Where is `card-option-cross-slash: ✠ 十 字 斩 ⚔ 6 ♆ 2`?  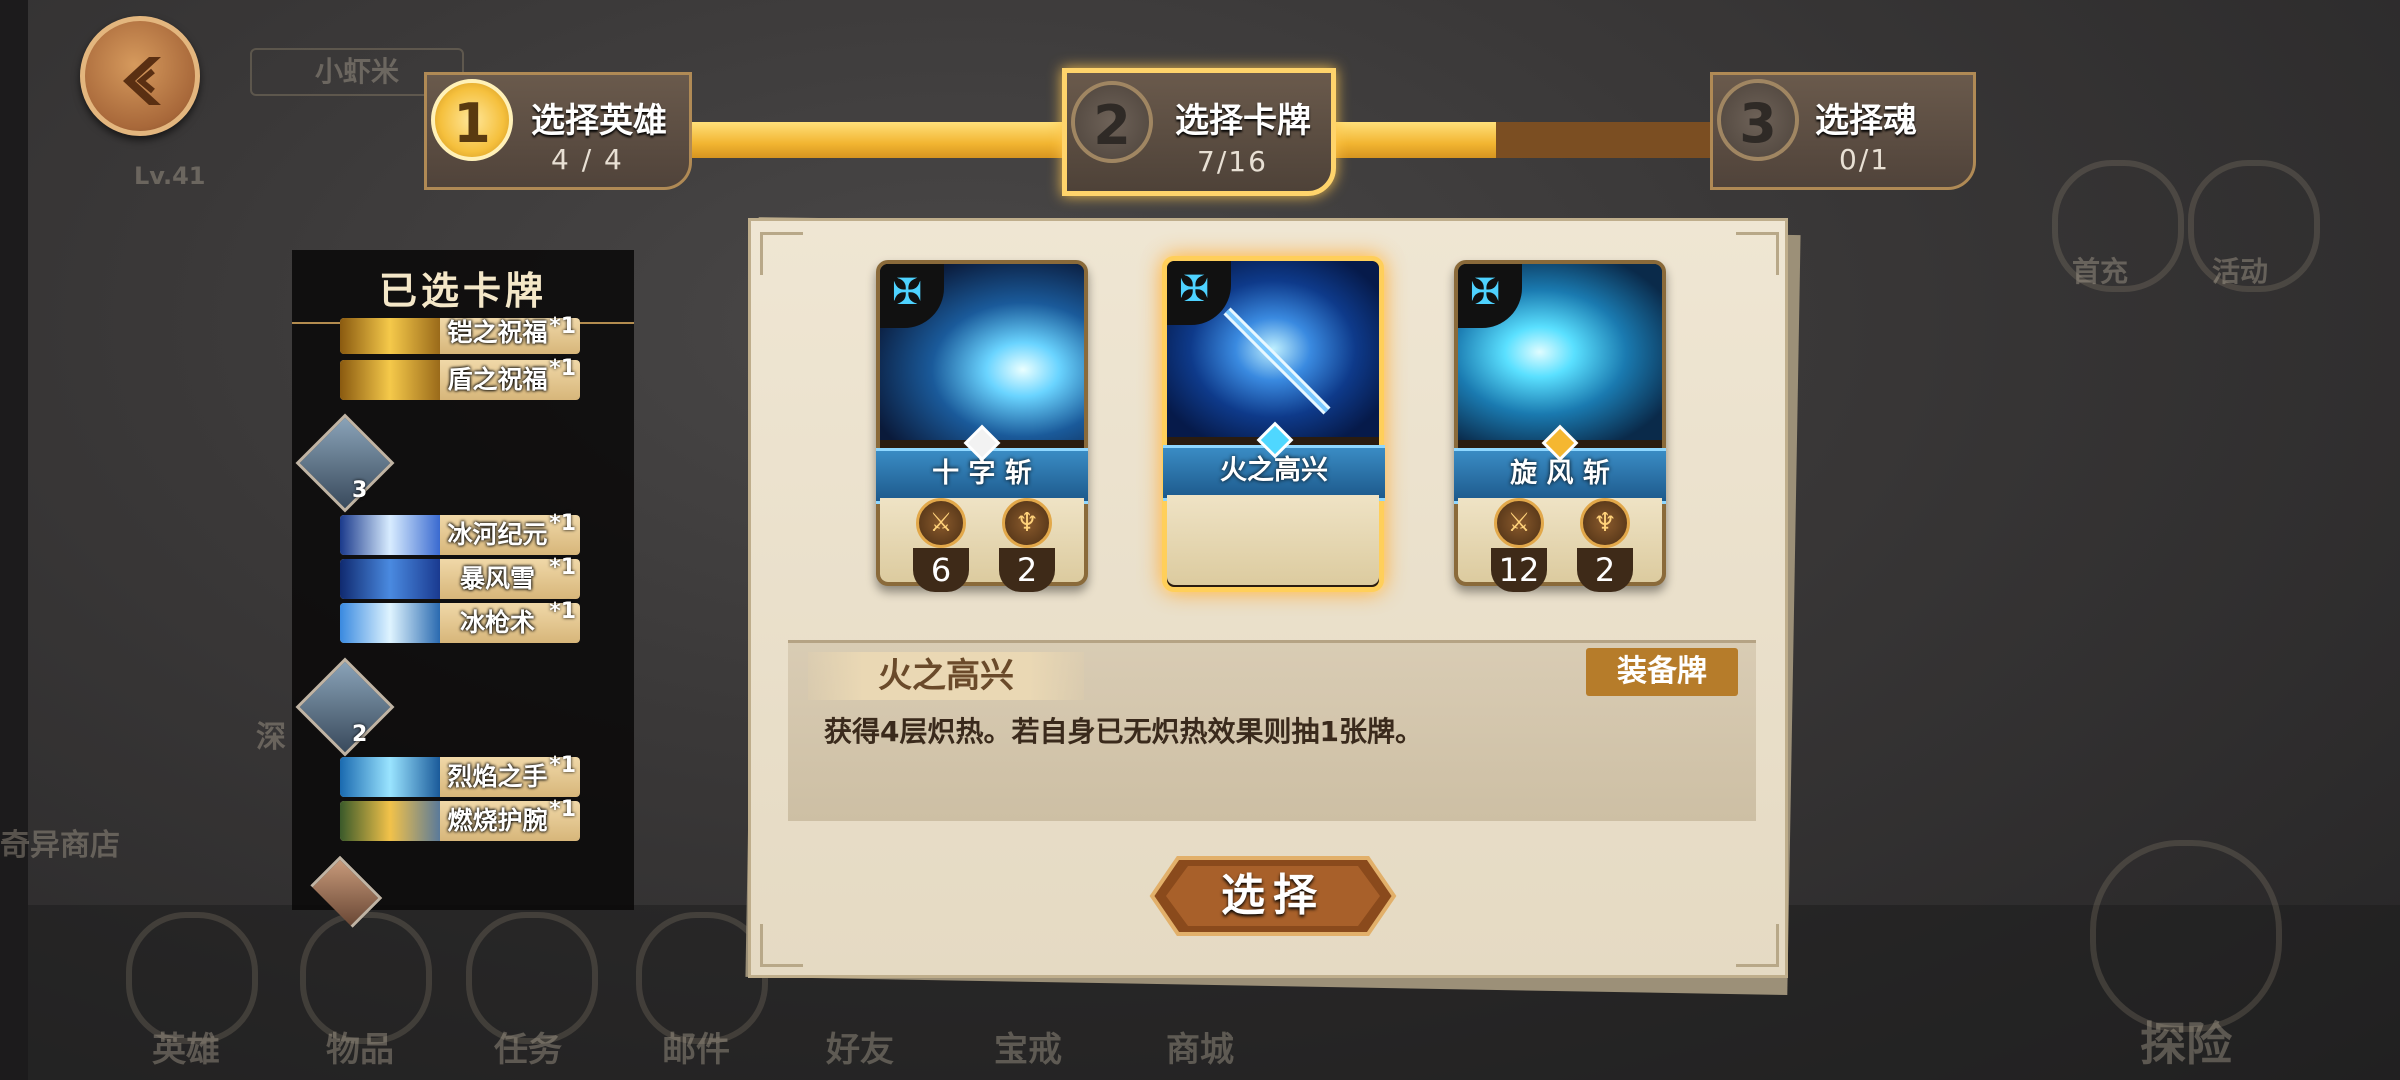
card-option-cross-slash: ✠ 十 字 斩 ⚔ 6 ♆ 2 is located at coordinates (982, 426).